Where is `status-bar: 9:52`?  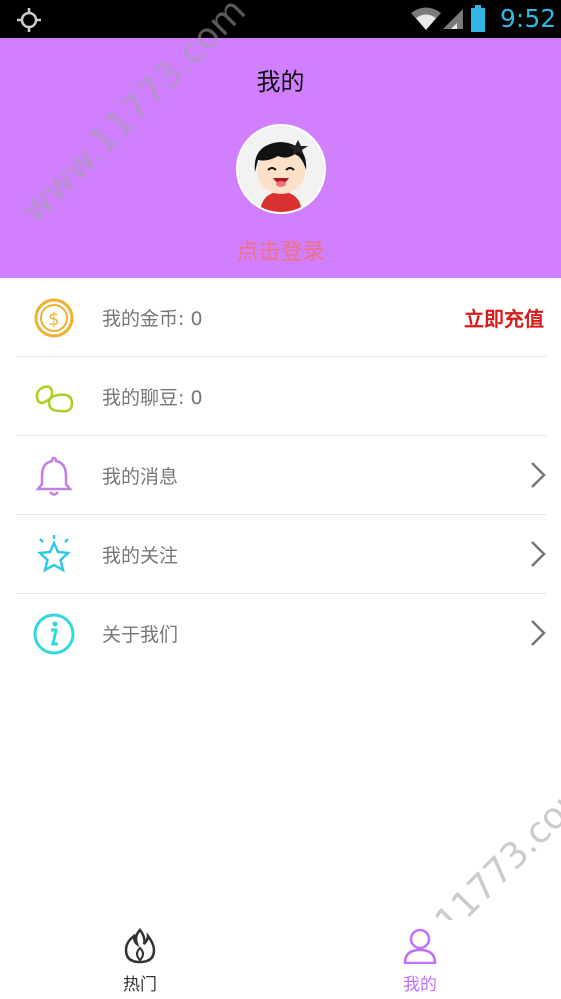
status-bar: 9:52 is located at coordinates (280, 19).